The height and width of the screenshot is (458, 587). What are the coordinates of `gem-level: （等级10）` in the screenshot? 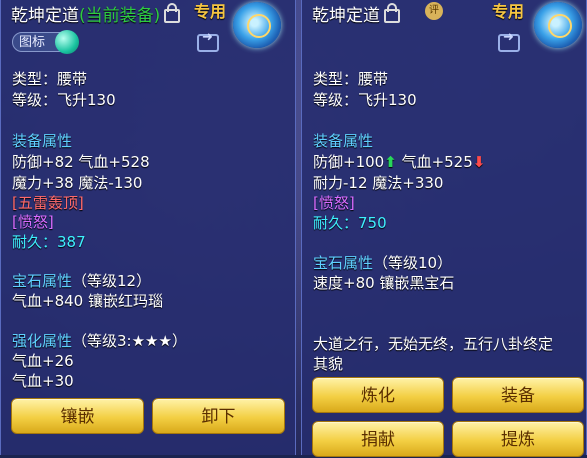 It's located at (413, 263).